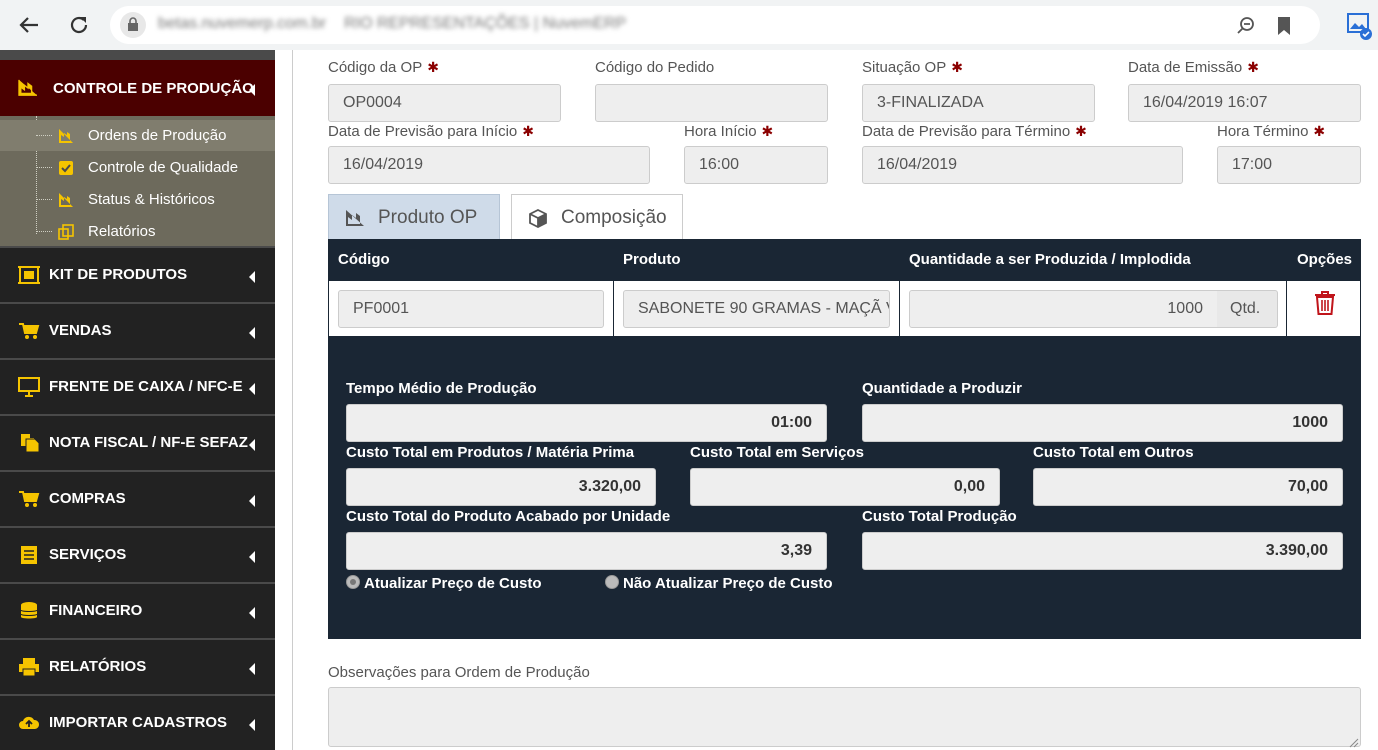  Describe the element at coordinates (137, 555) in the screenshot. I see `menu-servicos: SERVIÇOS` at that location.